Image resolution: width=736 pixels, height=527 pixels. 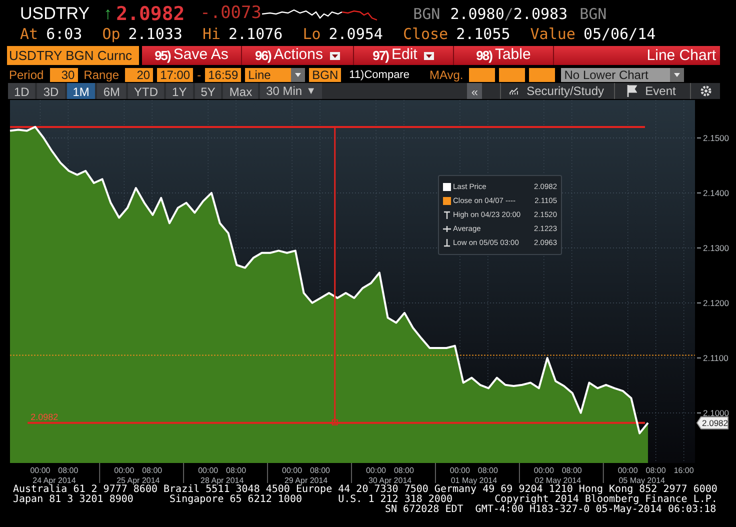 What do you see at coordinates (111, 35) in the screenshot?
I see `stat-label: Op` at bounding box center [111, 35].